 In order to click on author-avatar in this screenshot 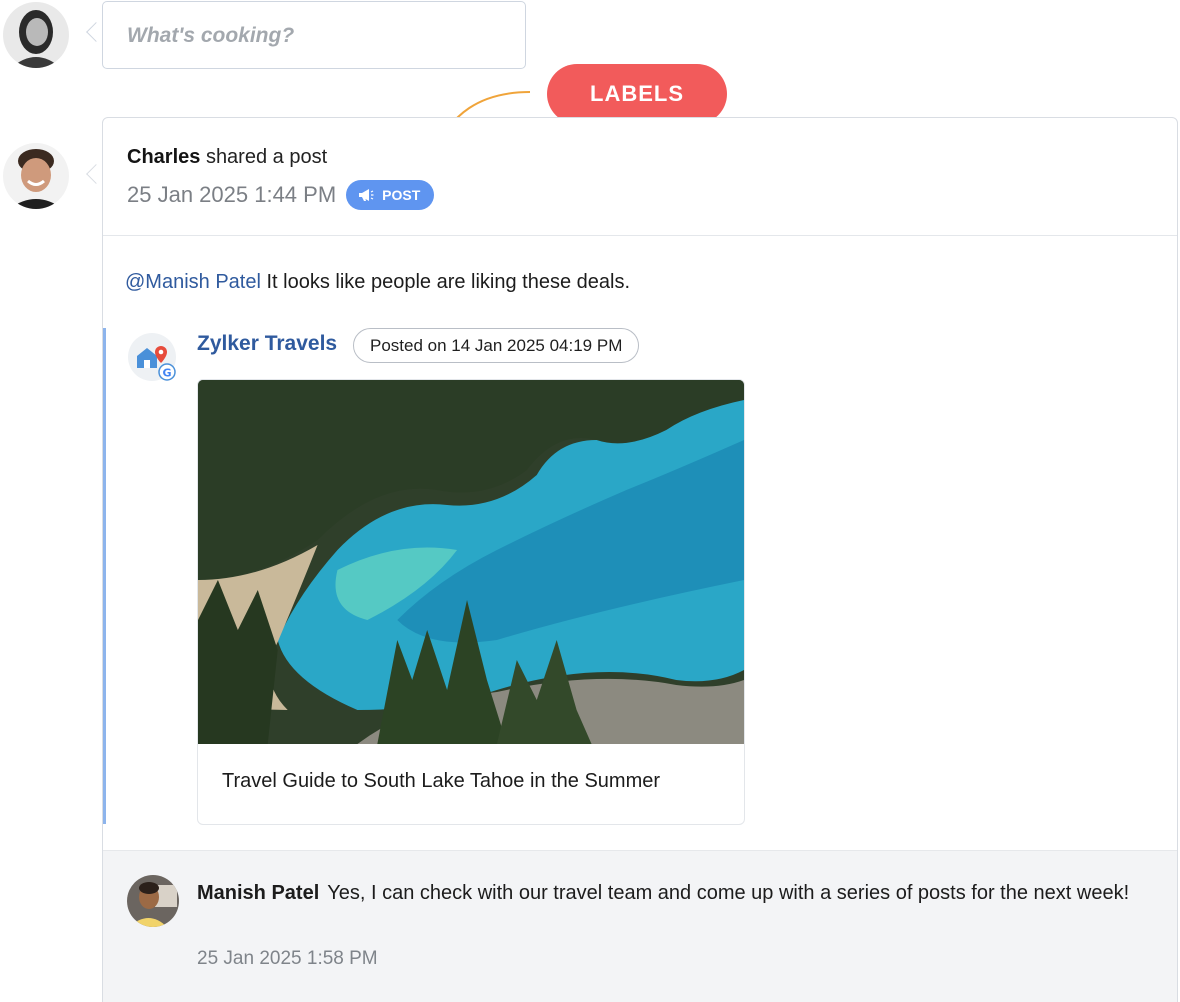, I will do `click(36, 176)`.